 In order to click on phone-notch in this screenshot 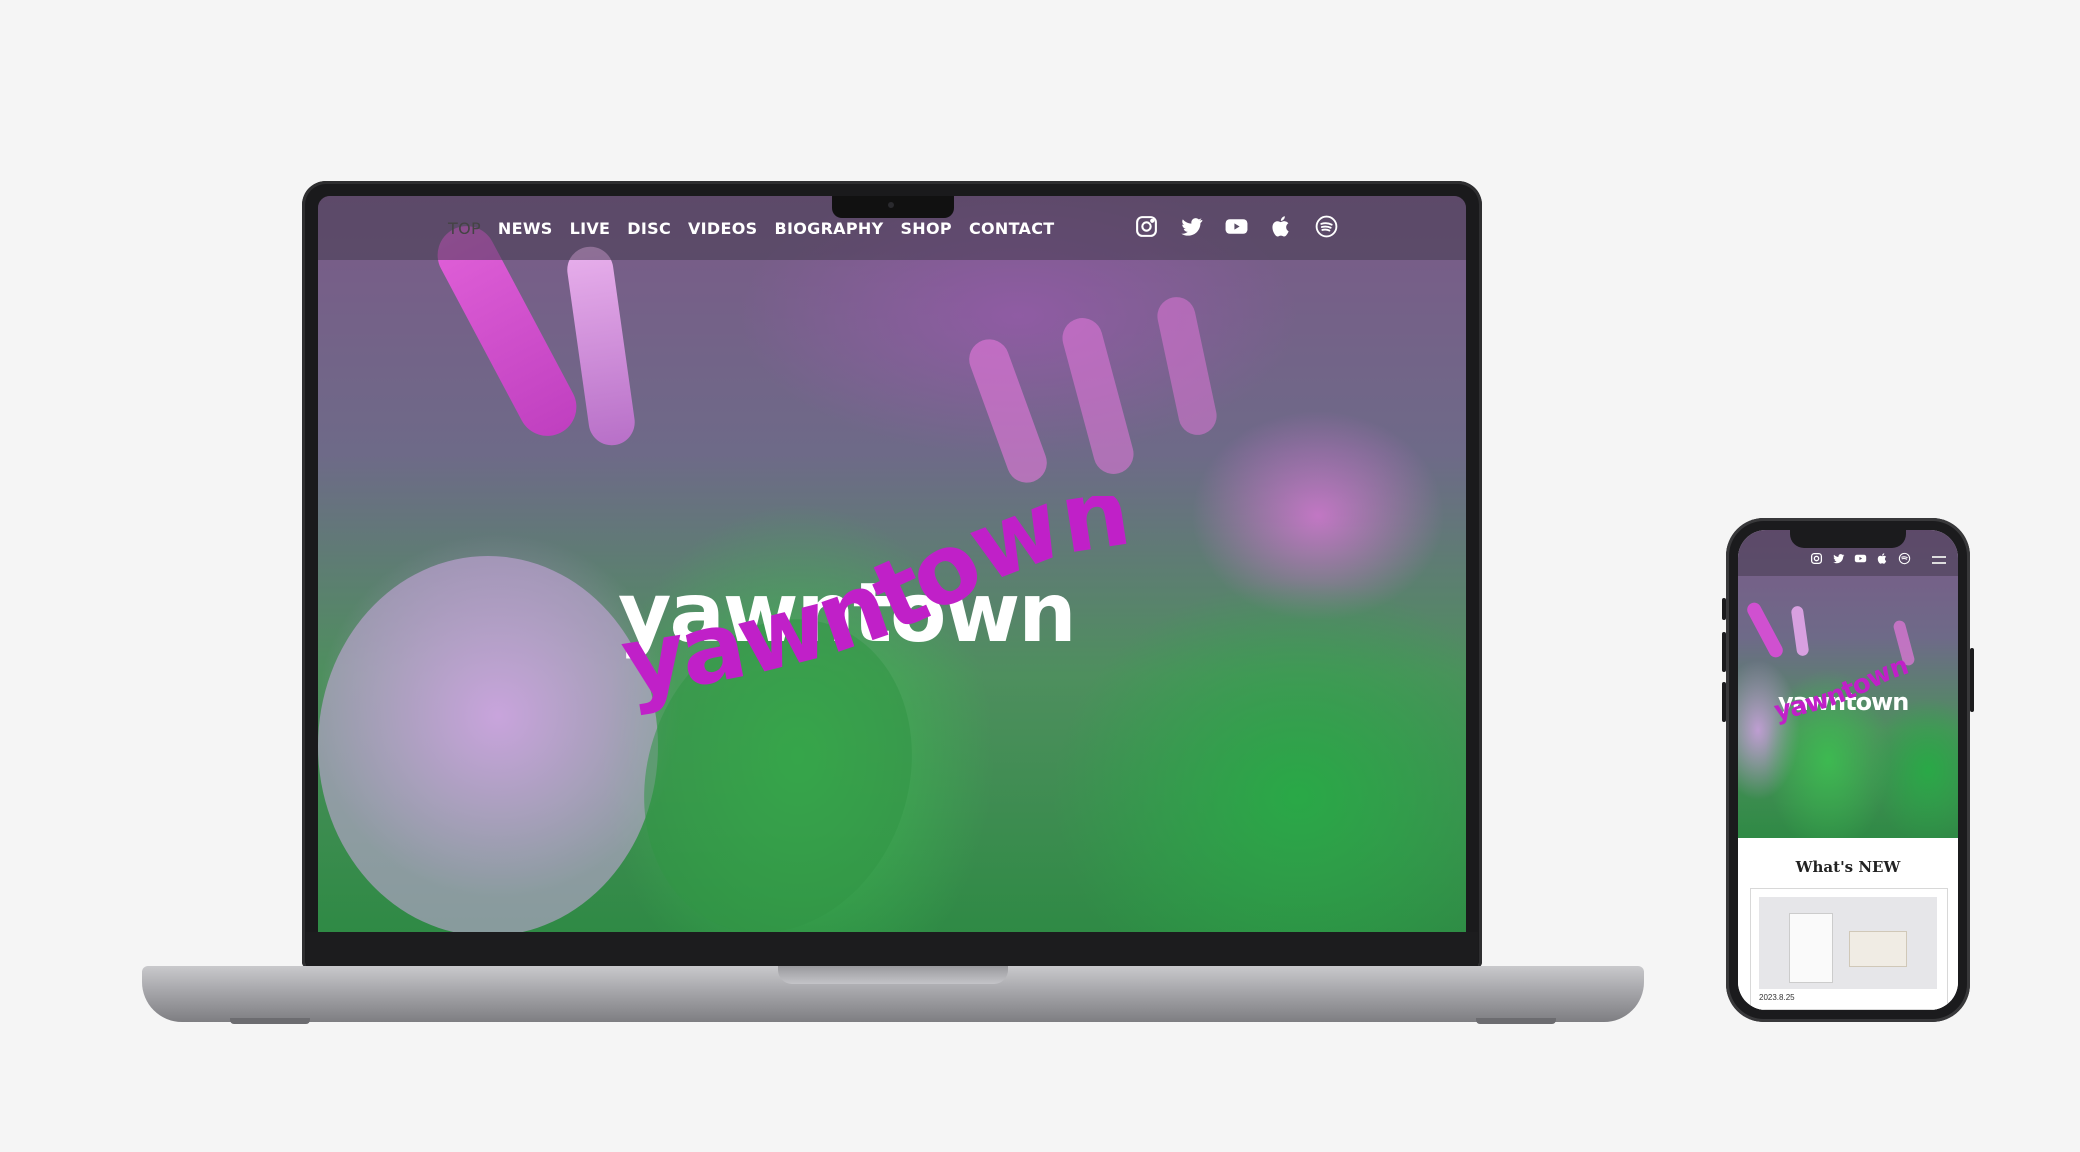, I will do `click(1848, 538)`.